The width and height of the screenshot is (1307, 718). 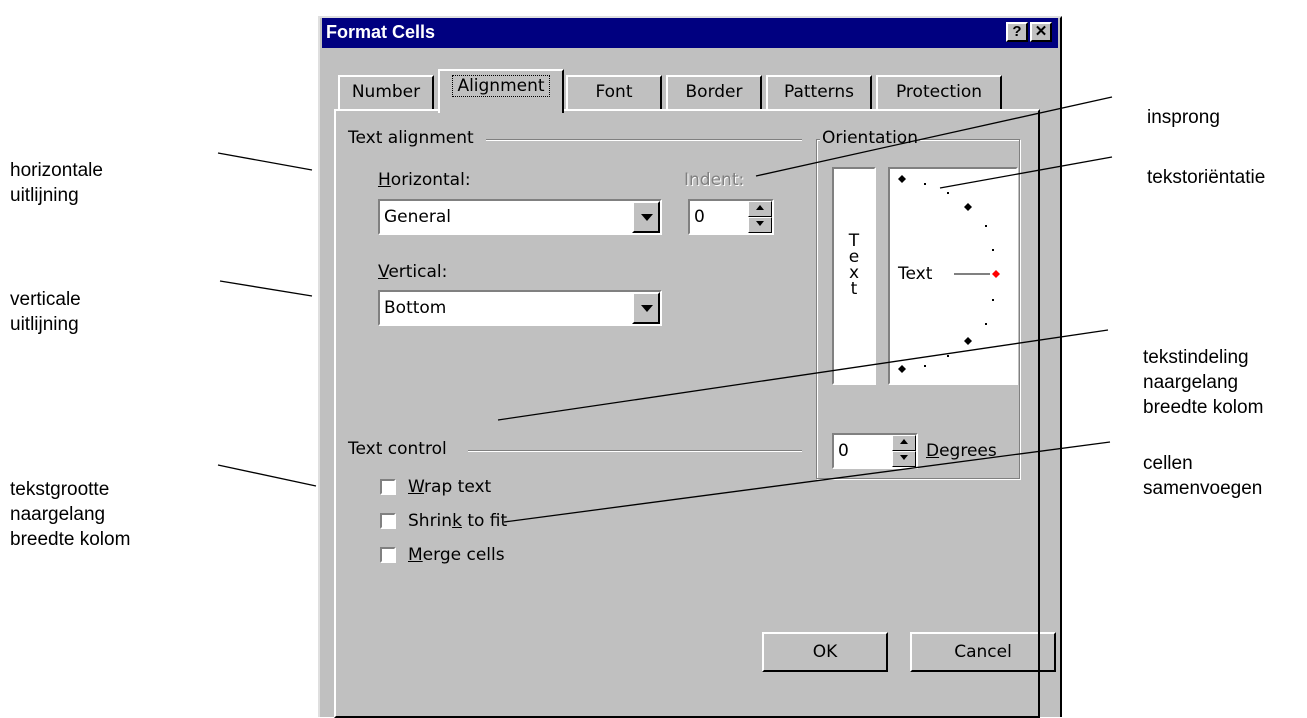 I want to click on annotation-merge-cells: cellen samenvoegen, so click(x=1203, y=476).